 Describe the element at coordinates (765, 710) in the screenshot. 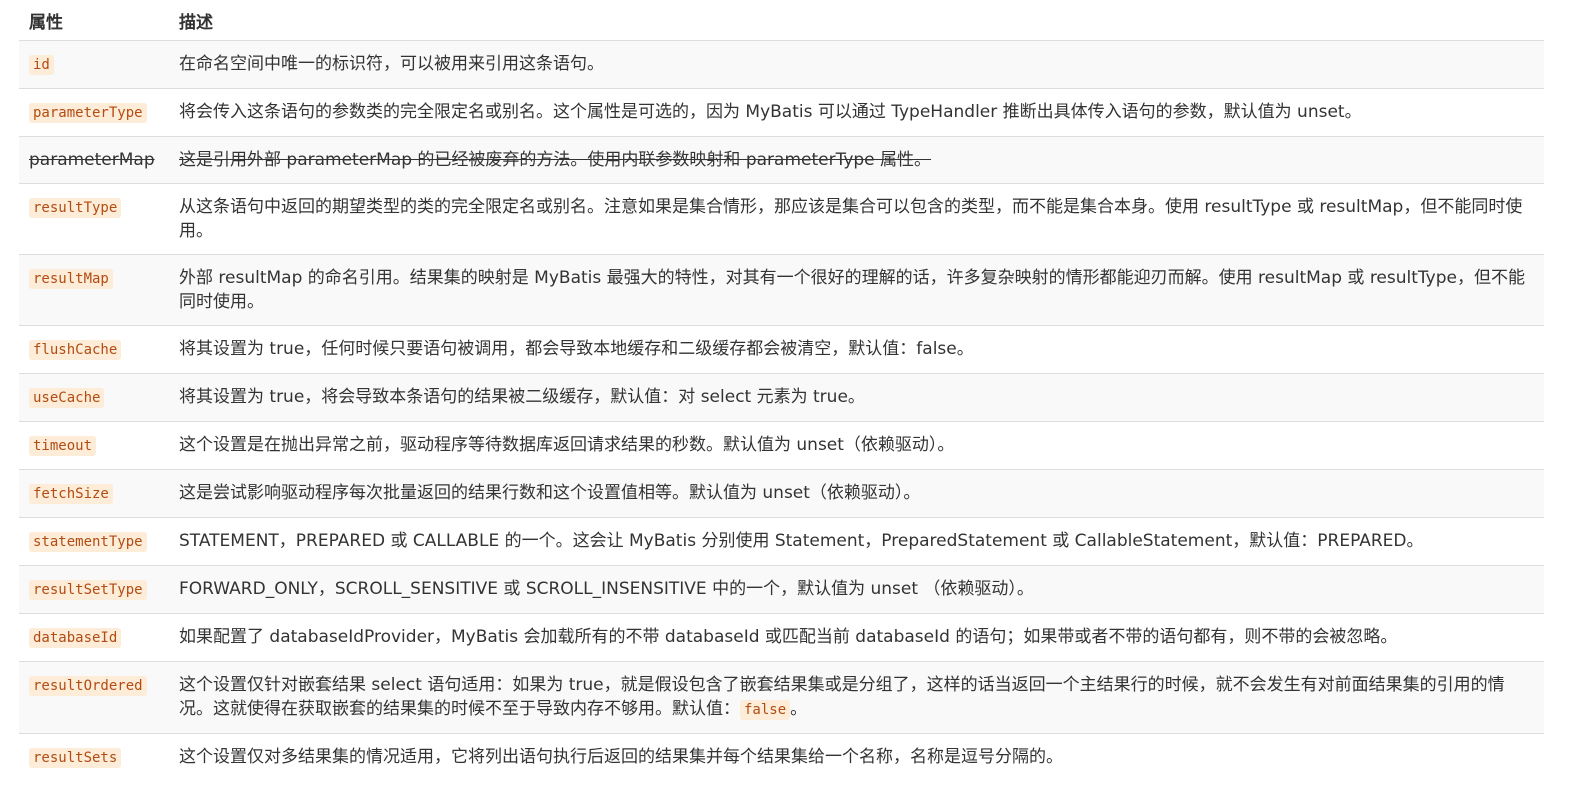

I see `desc-inline-code: false` at that location.